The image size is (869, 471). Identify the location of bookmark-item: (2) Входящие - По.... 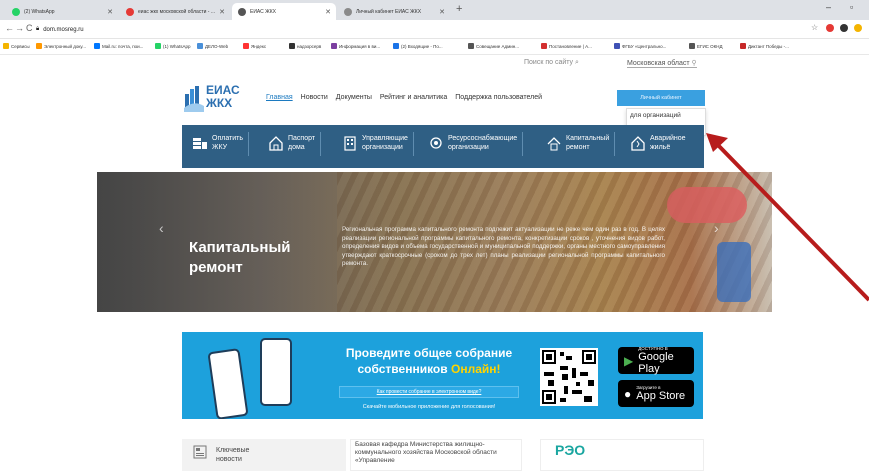
(418, 46).